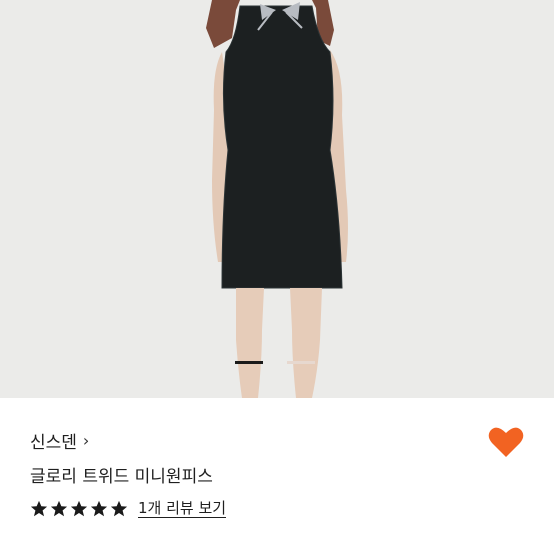 The height and width of the screenshot is (554, 554). Describe the element at coordinates (121, 477) in the screenshot. I see `product-name: 글로리 트위드 미니원피스` at that location.